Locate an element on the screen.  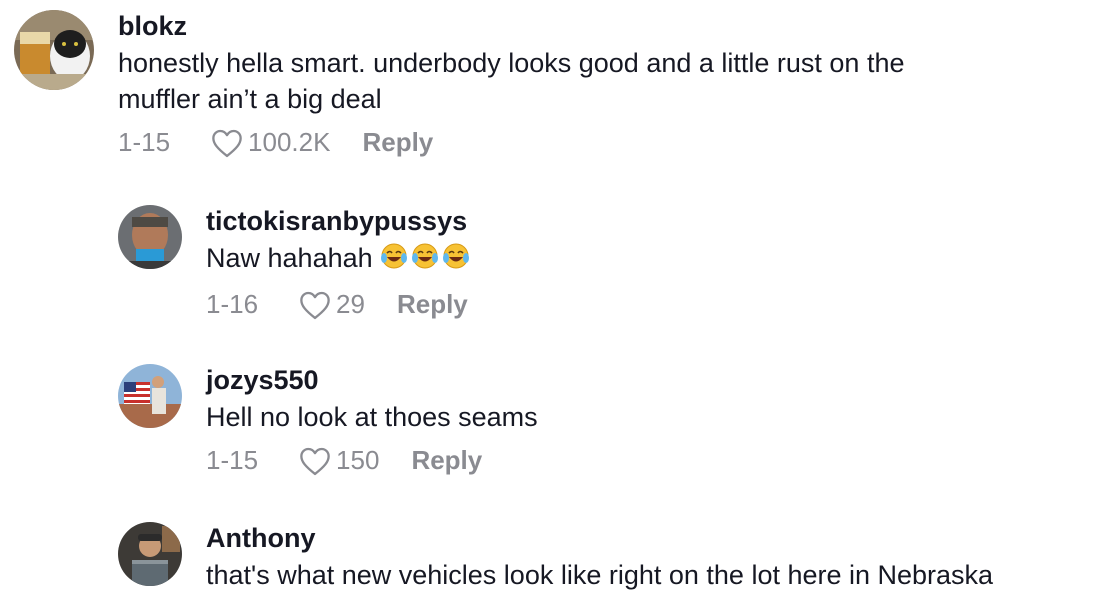
like-count: 29 is located at coordinates (350, 304).